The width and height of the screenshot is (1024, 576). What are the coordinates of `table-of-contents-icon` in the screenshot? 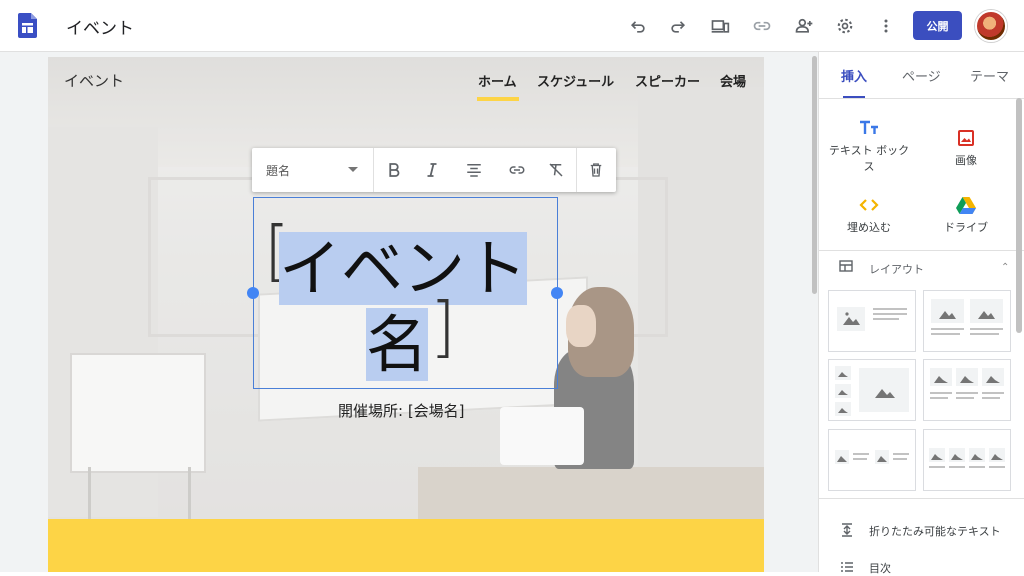 It's located at (847, 567).